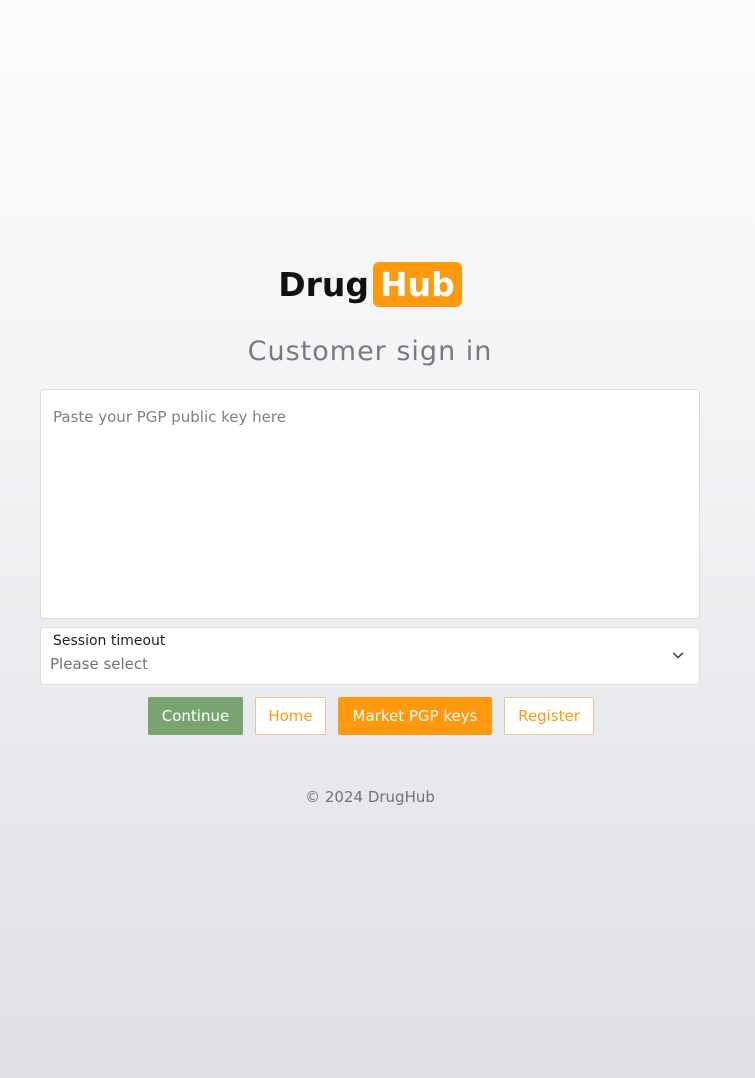 This screenshot has height=1078, width=755. I want to click on chevron-down-icon, so click(678, 655).